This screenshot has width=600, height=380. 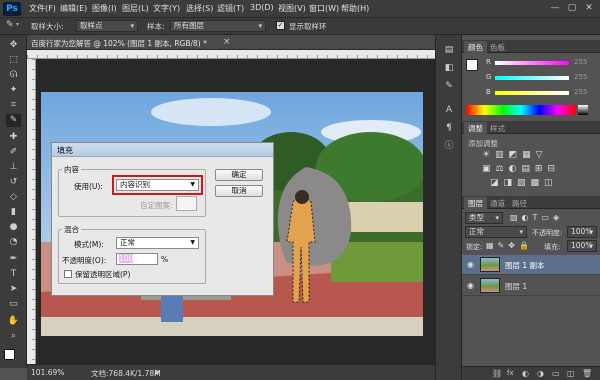 I want to click on healing-brush-icon: ✚, so click(x=13, y=137).